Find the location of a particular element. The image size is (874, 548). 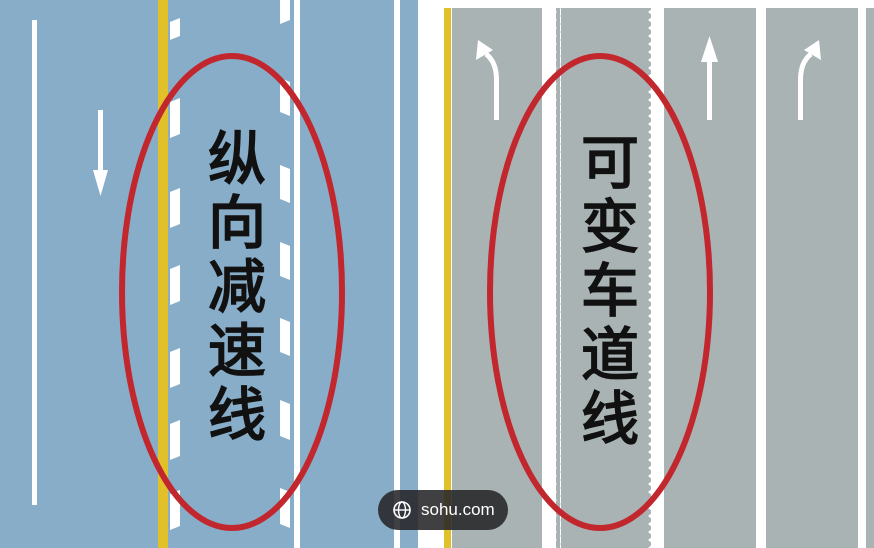

sohu-watermark: sohu.com is located at coordinates (443, 510).